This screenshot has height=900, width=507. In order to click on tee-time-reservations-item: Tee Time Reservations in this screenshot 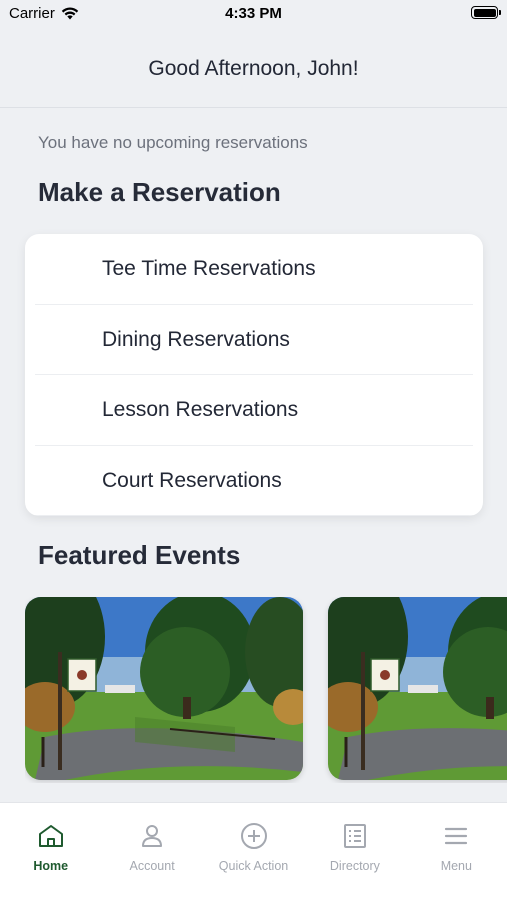, I will do `click(254, 269)`.